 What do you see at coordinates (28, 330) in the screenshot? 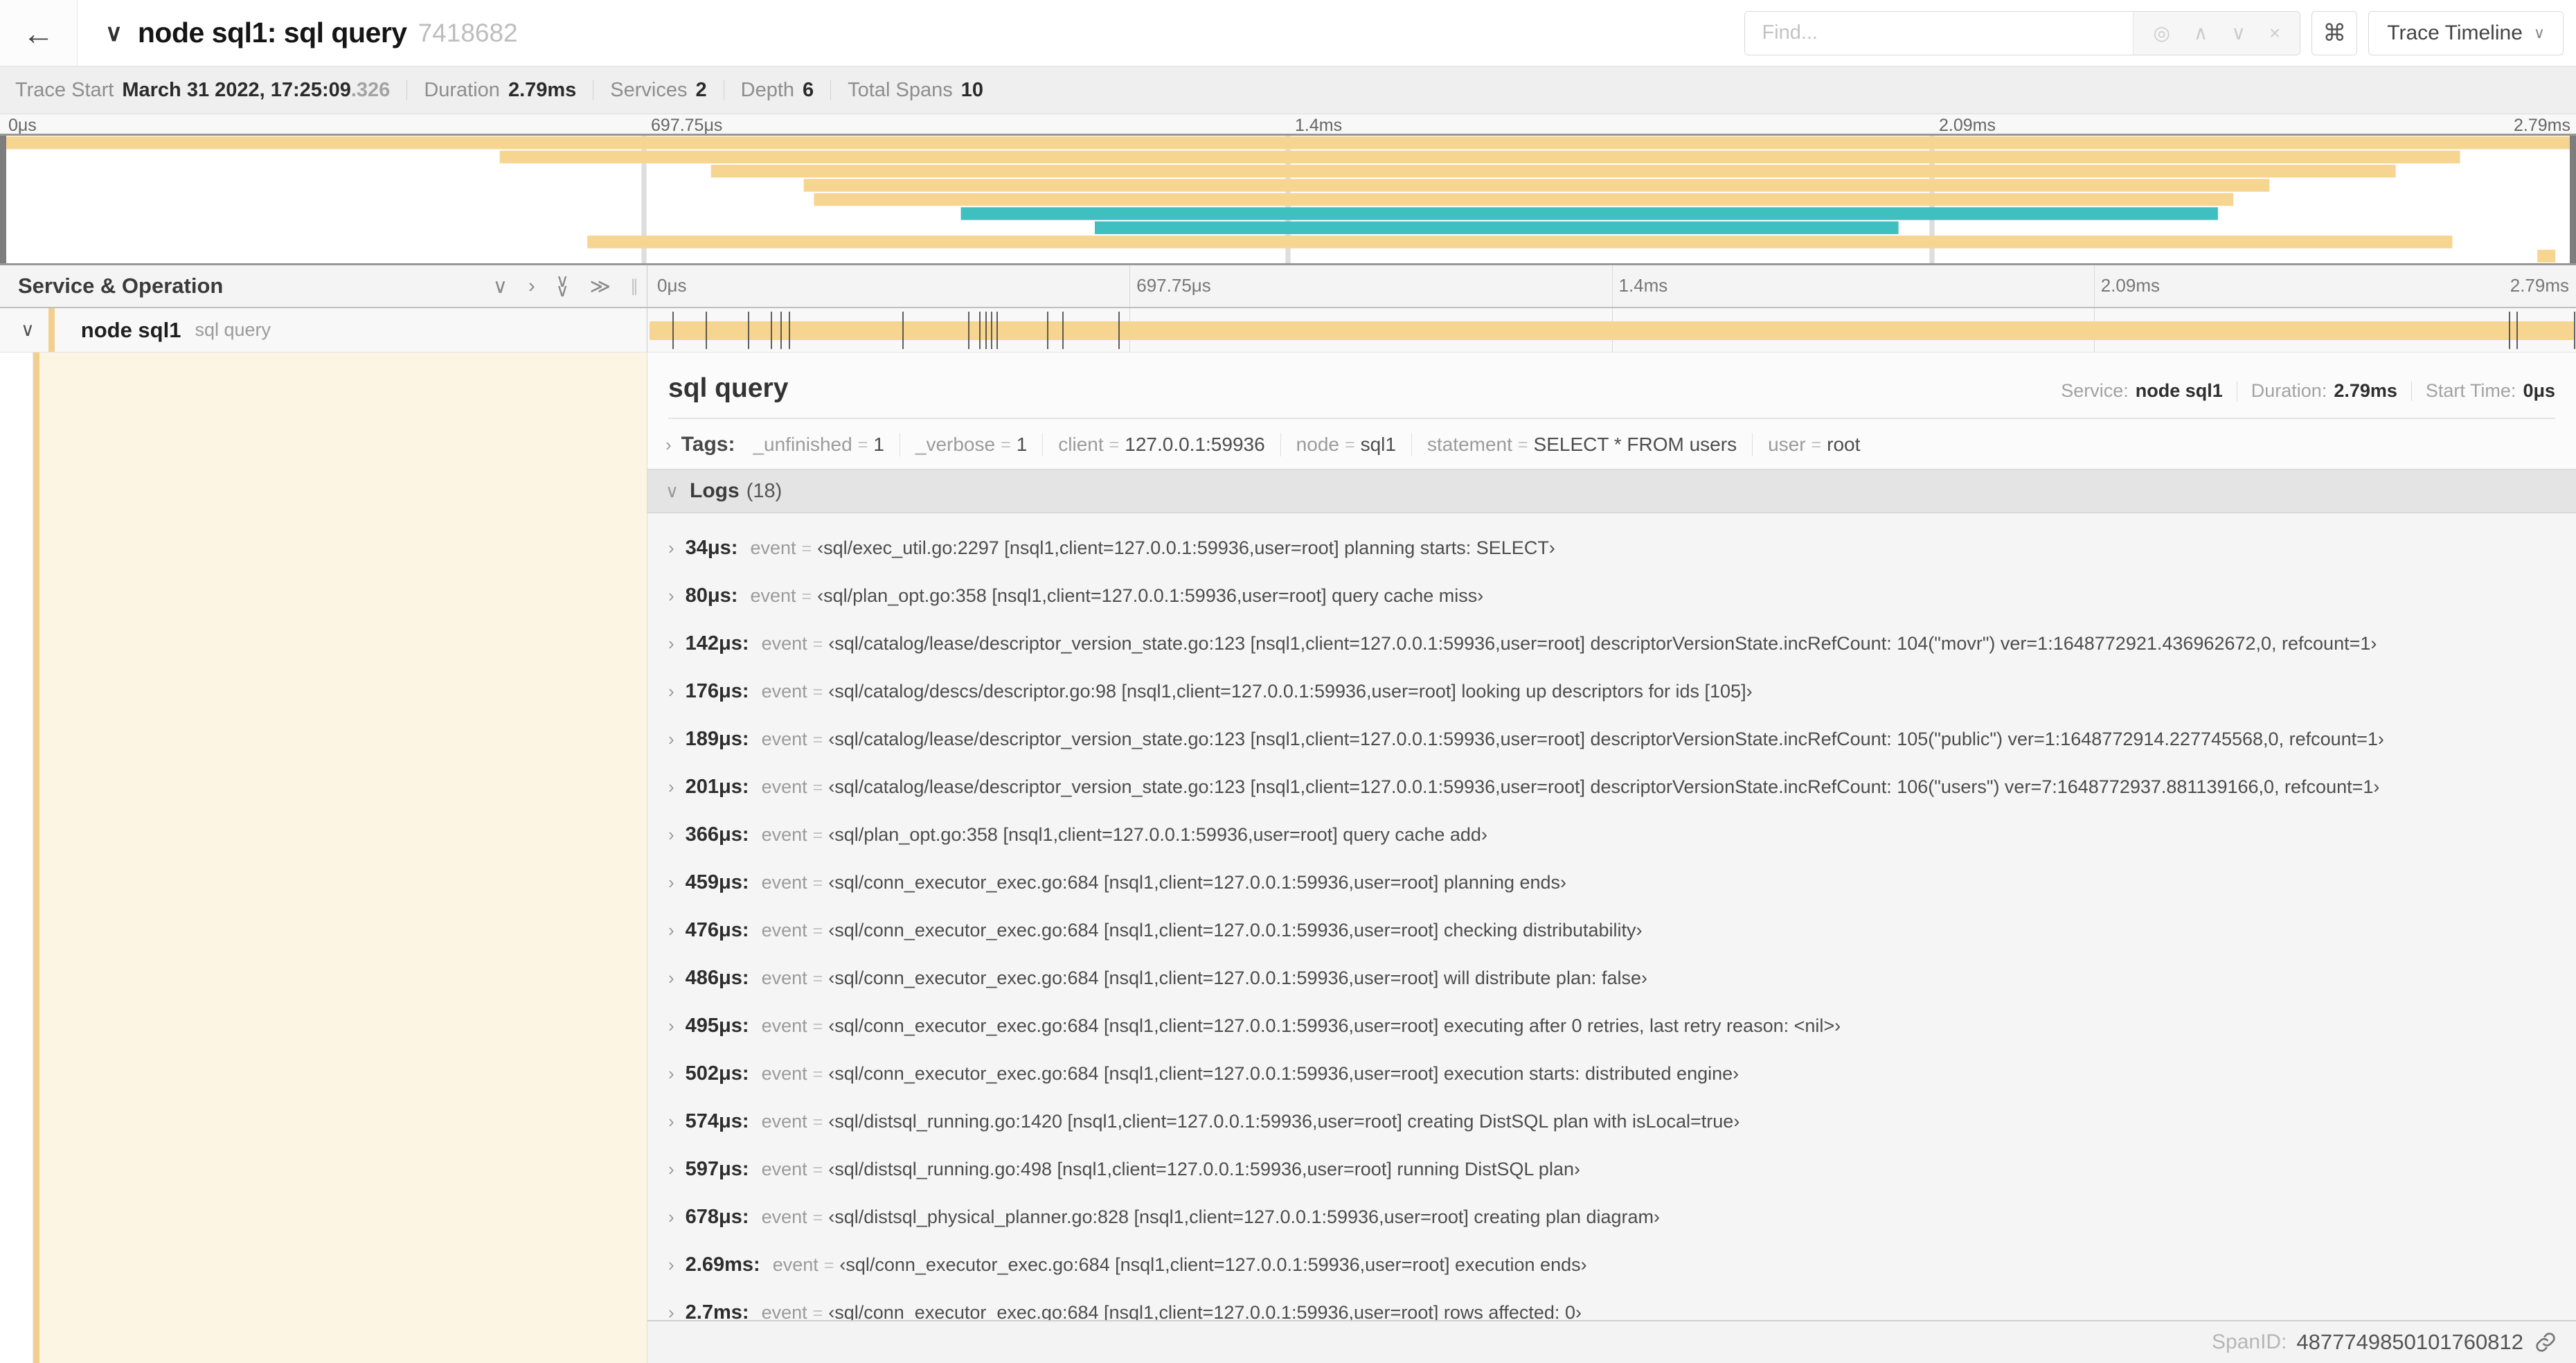
I see `collapse-span-icon: ∨` at bounding box center [28, 330].